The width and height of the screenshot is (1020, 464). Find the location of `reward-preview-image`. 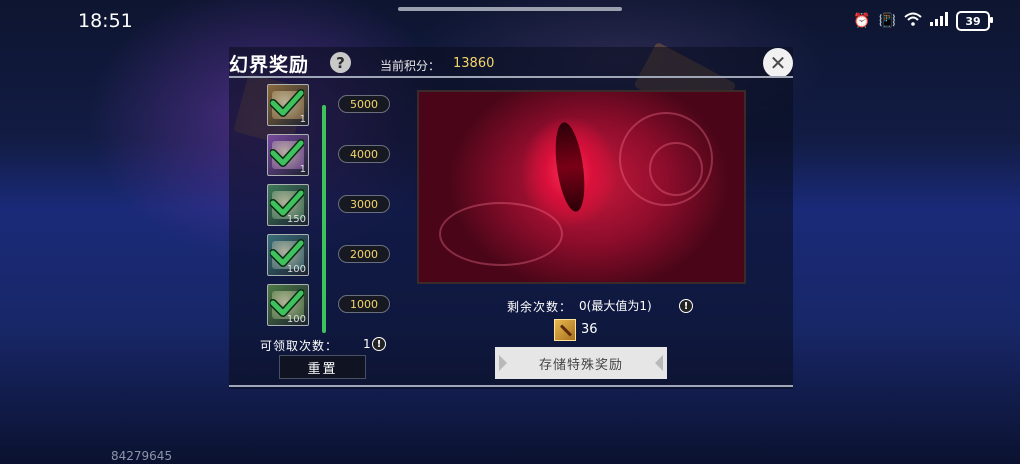

reward-preview-image is located at coordinates (581, 187).